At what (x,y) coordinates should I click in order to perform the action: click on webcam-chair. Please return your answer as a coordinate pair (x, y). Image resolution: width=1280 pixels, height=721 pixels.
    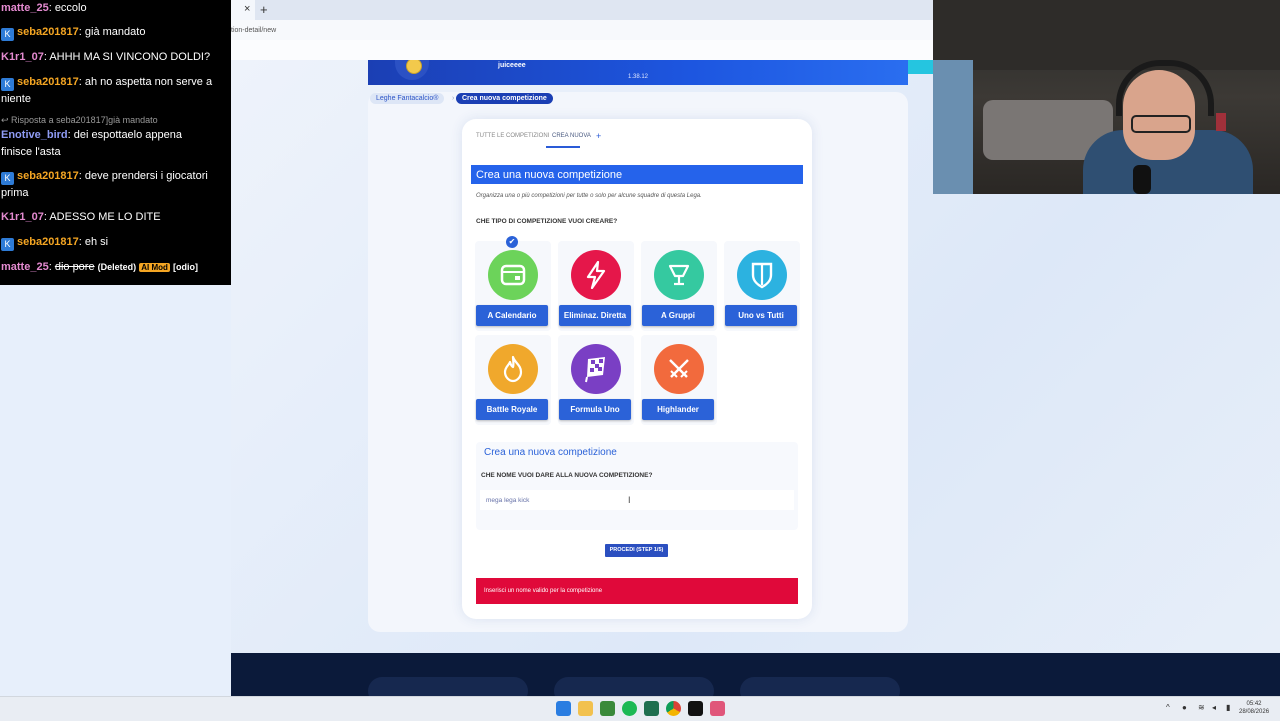
    Looking at the image, I should click on (1221, 122).